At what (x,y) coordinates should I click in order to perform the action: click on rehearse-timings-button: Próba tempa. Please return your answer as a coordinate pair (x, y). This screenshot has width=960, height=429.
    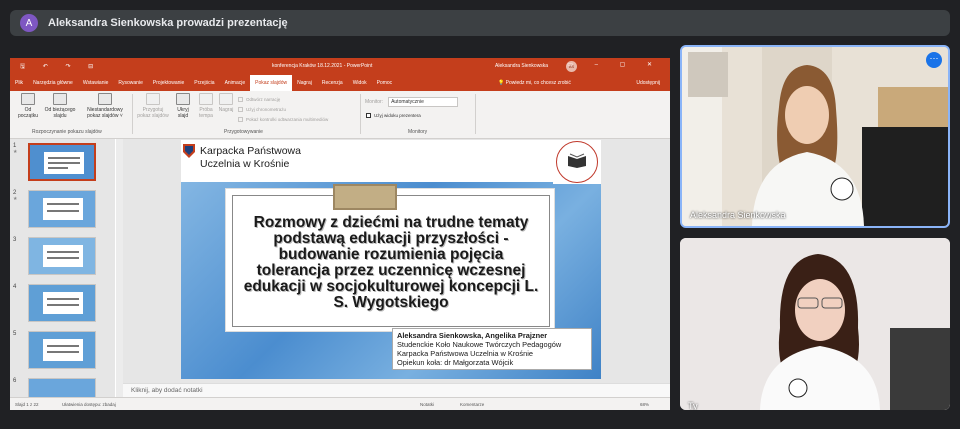
    Looking at the image, I should click on (206, 106).